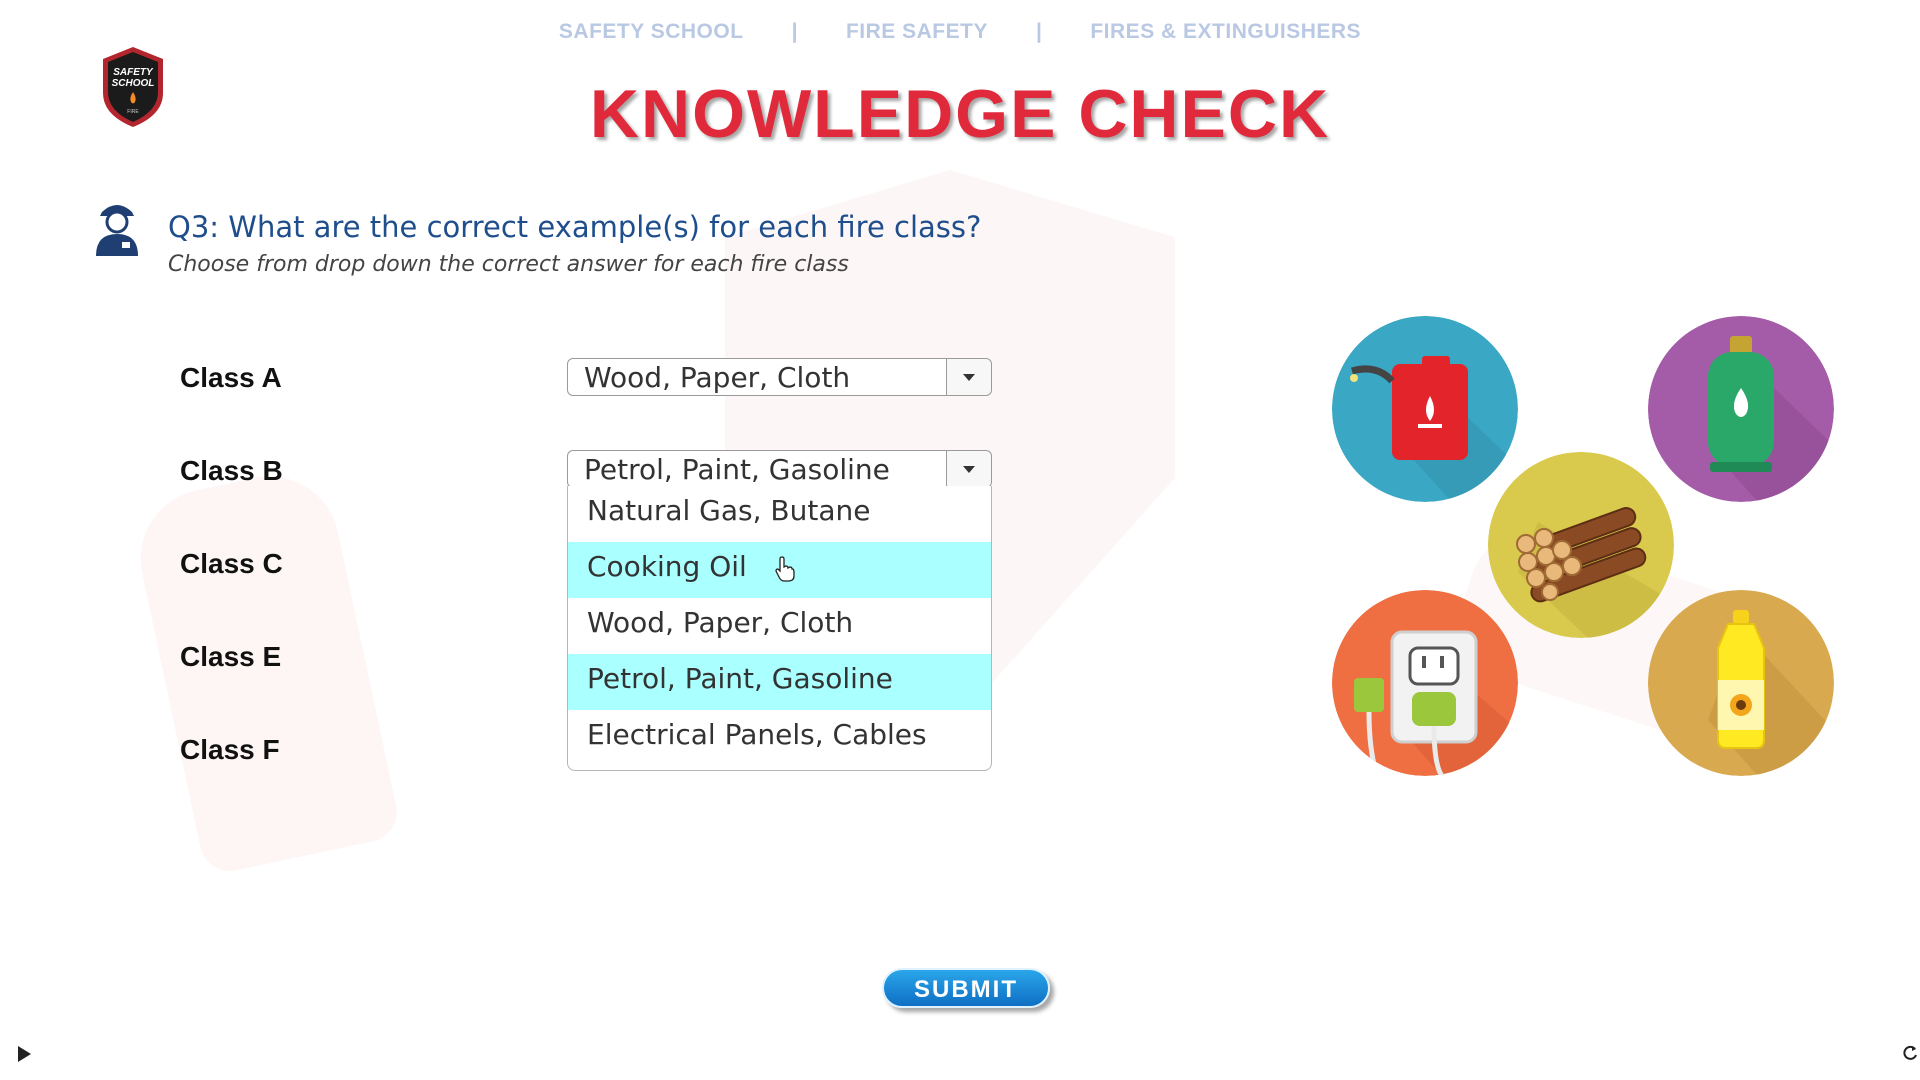 This screenshot has width=1920, height=1080. What do you see at coordinates (231, 470) in the screenshot?
I see `class-label-b: Class B` at bounding box center [231, 470].